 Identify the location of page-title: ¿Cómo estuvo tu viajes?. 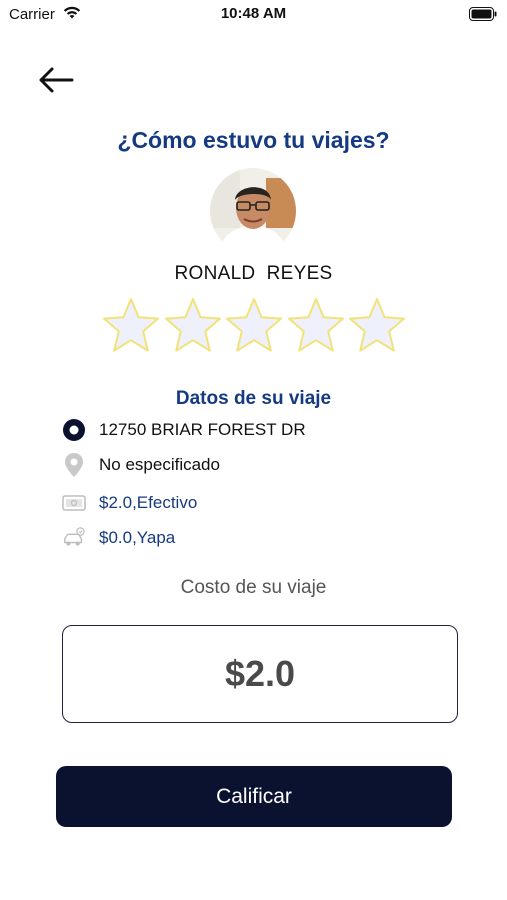
(253, 140).